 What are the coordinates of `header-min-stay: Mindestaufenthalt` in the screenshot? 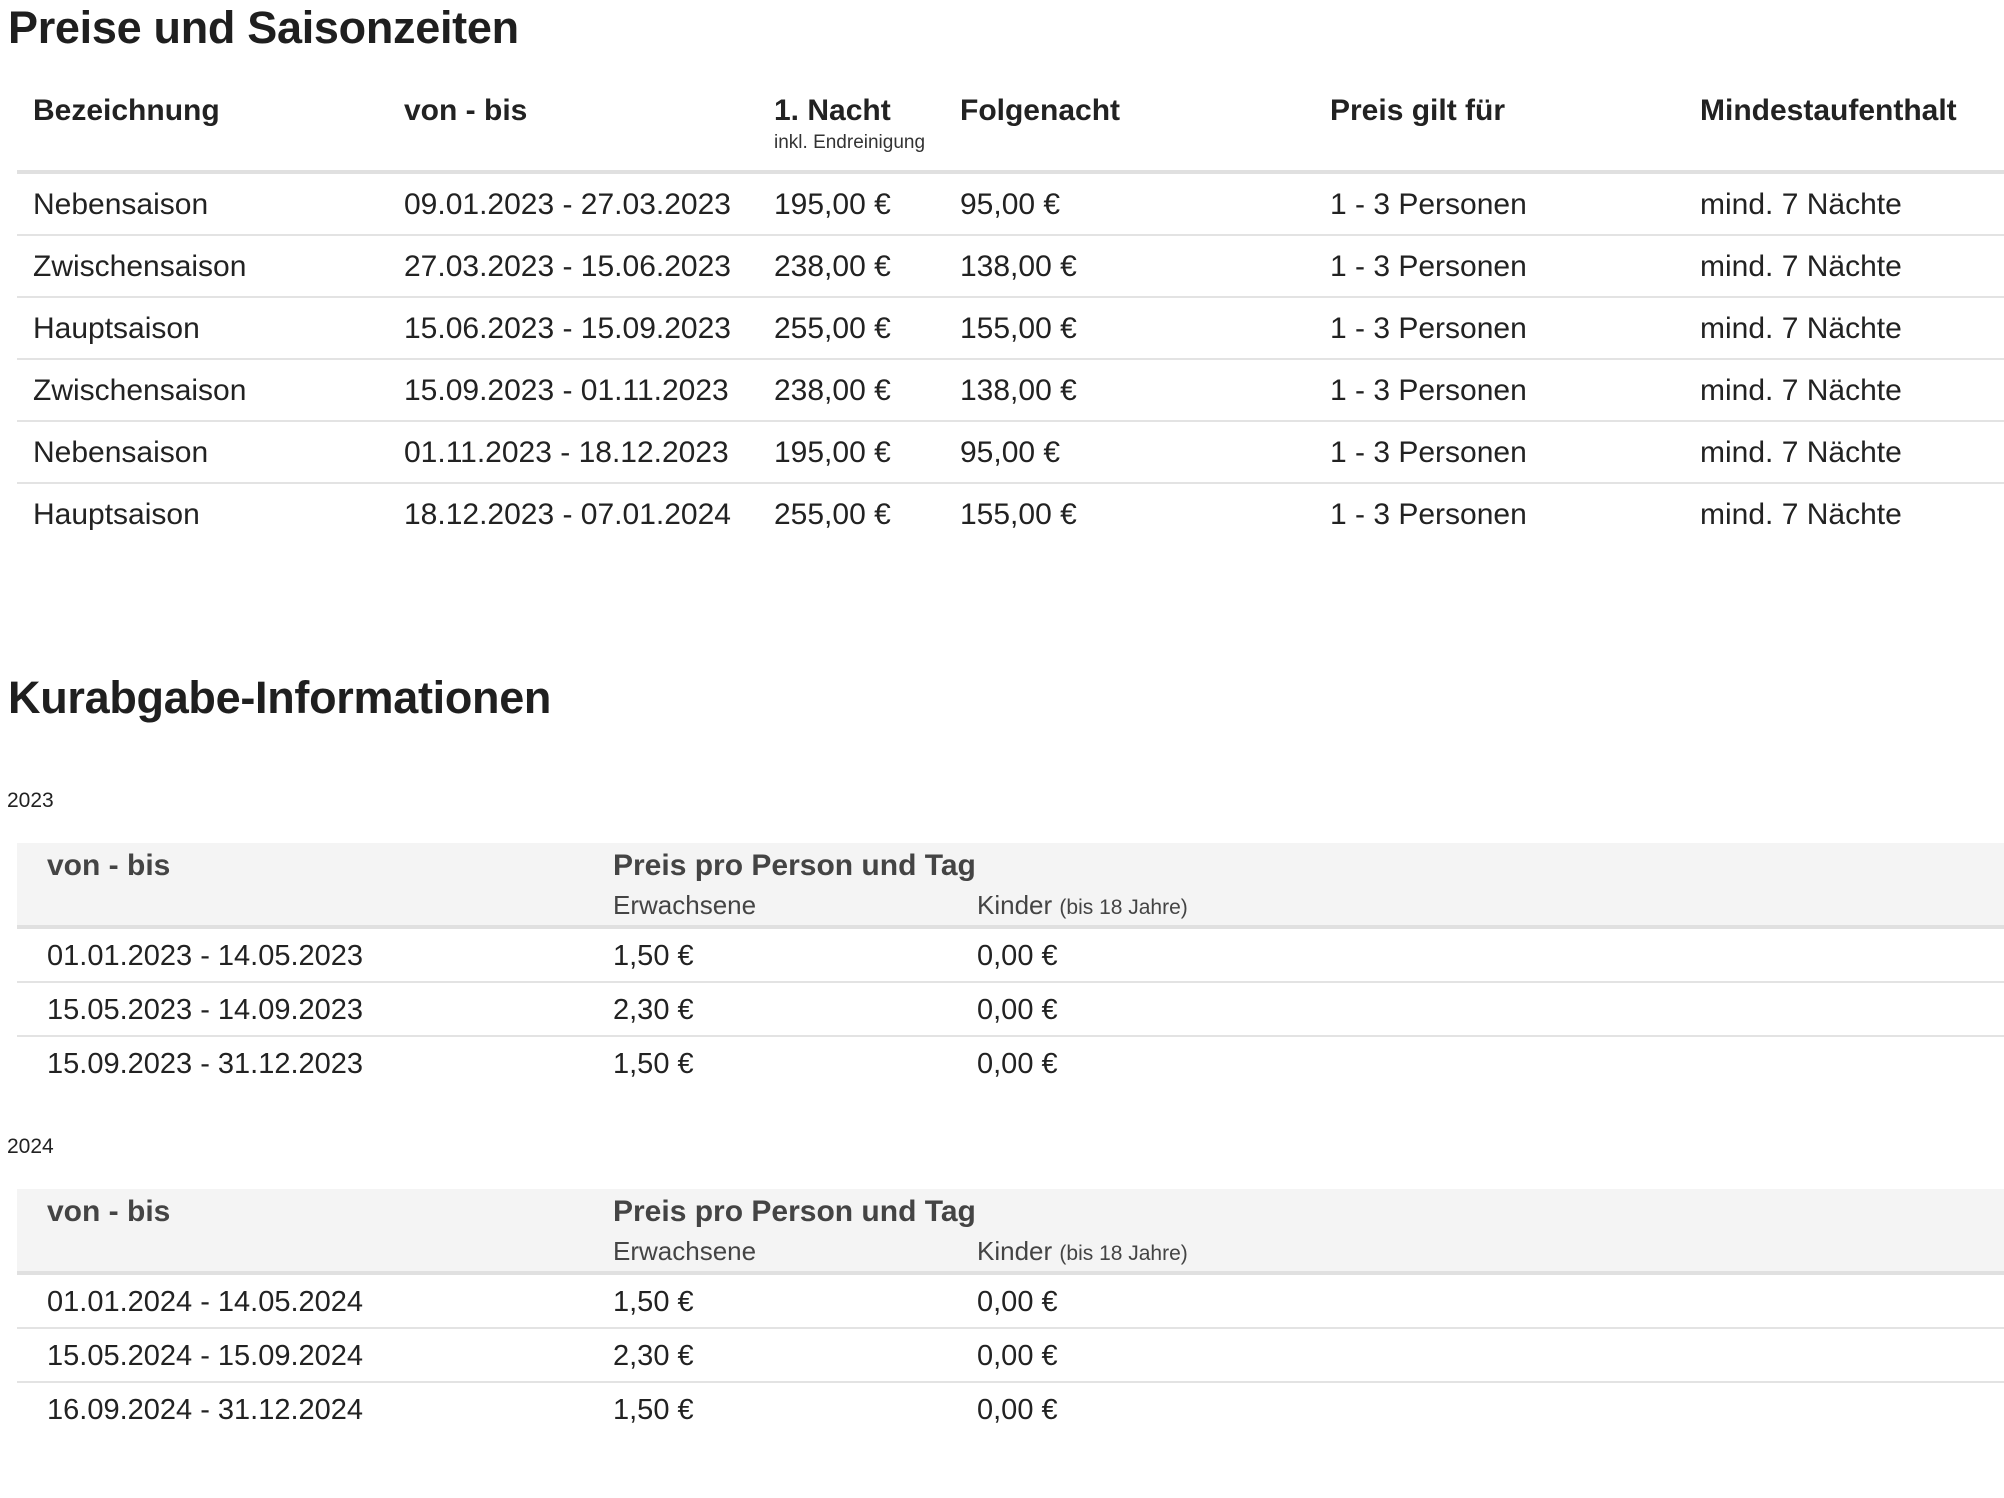 It's located at (1828, 110).